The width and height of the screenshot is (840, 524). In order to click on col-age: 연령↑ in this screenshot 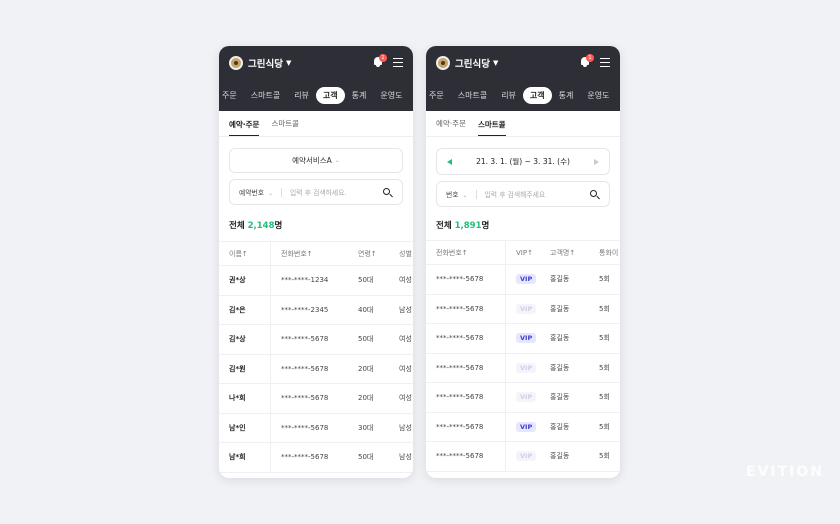, I will do `click(368, 253)`.